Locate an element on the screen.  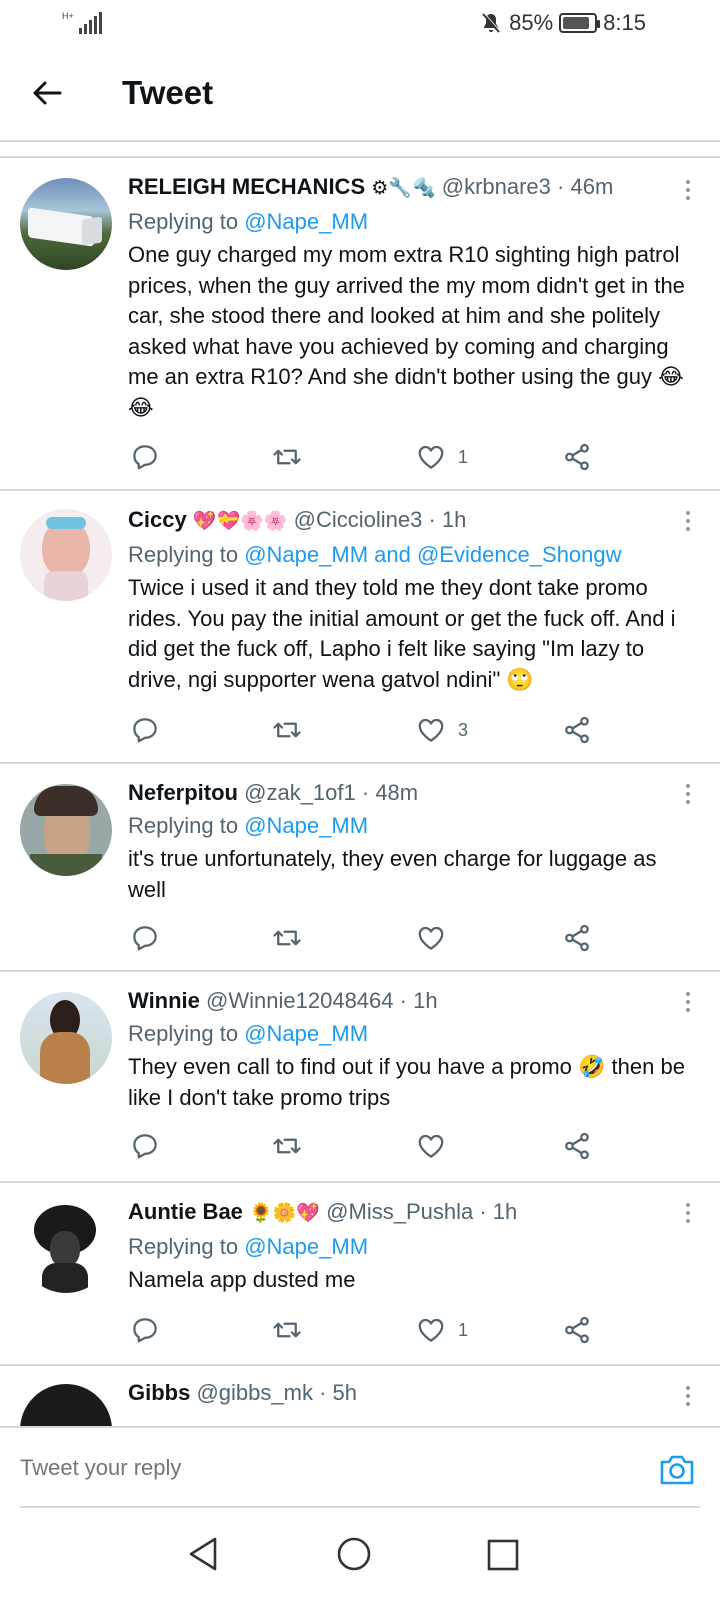
system-nav-bar is located at coordinates (360, 1557).